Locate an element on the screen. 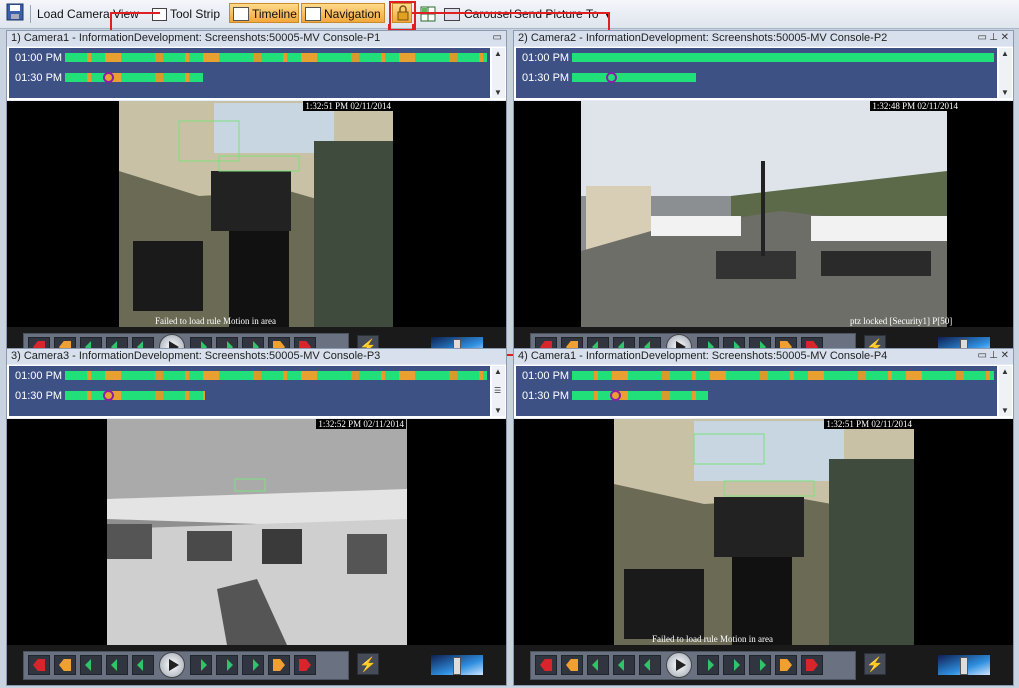 This screenshot has height=688, width=1019. timeline-scrollbar: ▲ ☰ ▼ is located at coordinates (498, 391).